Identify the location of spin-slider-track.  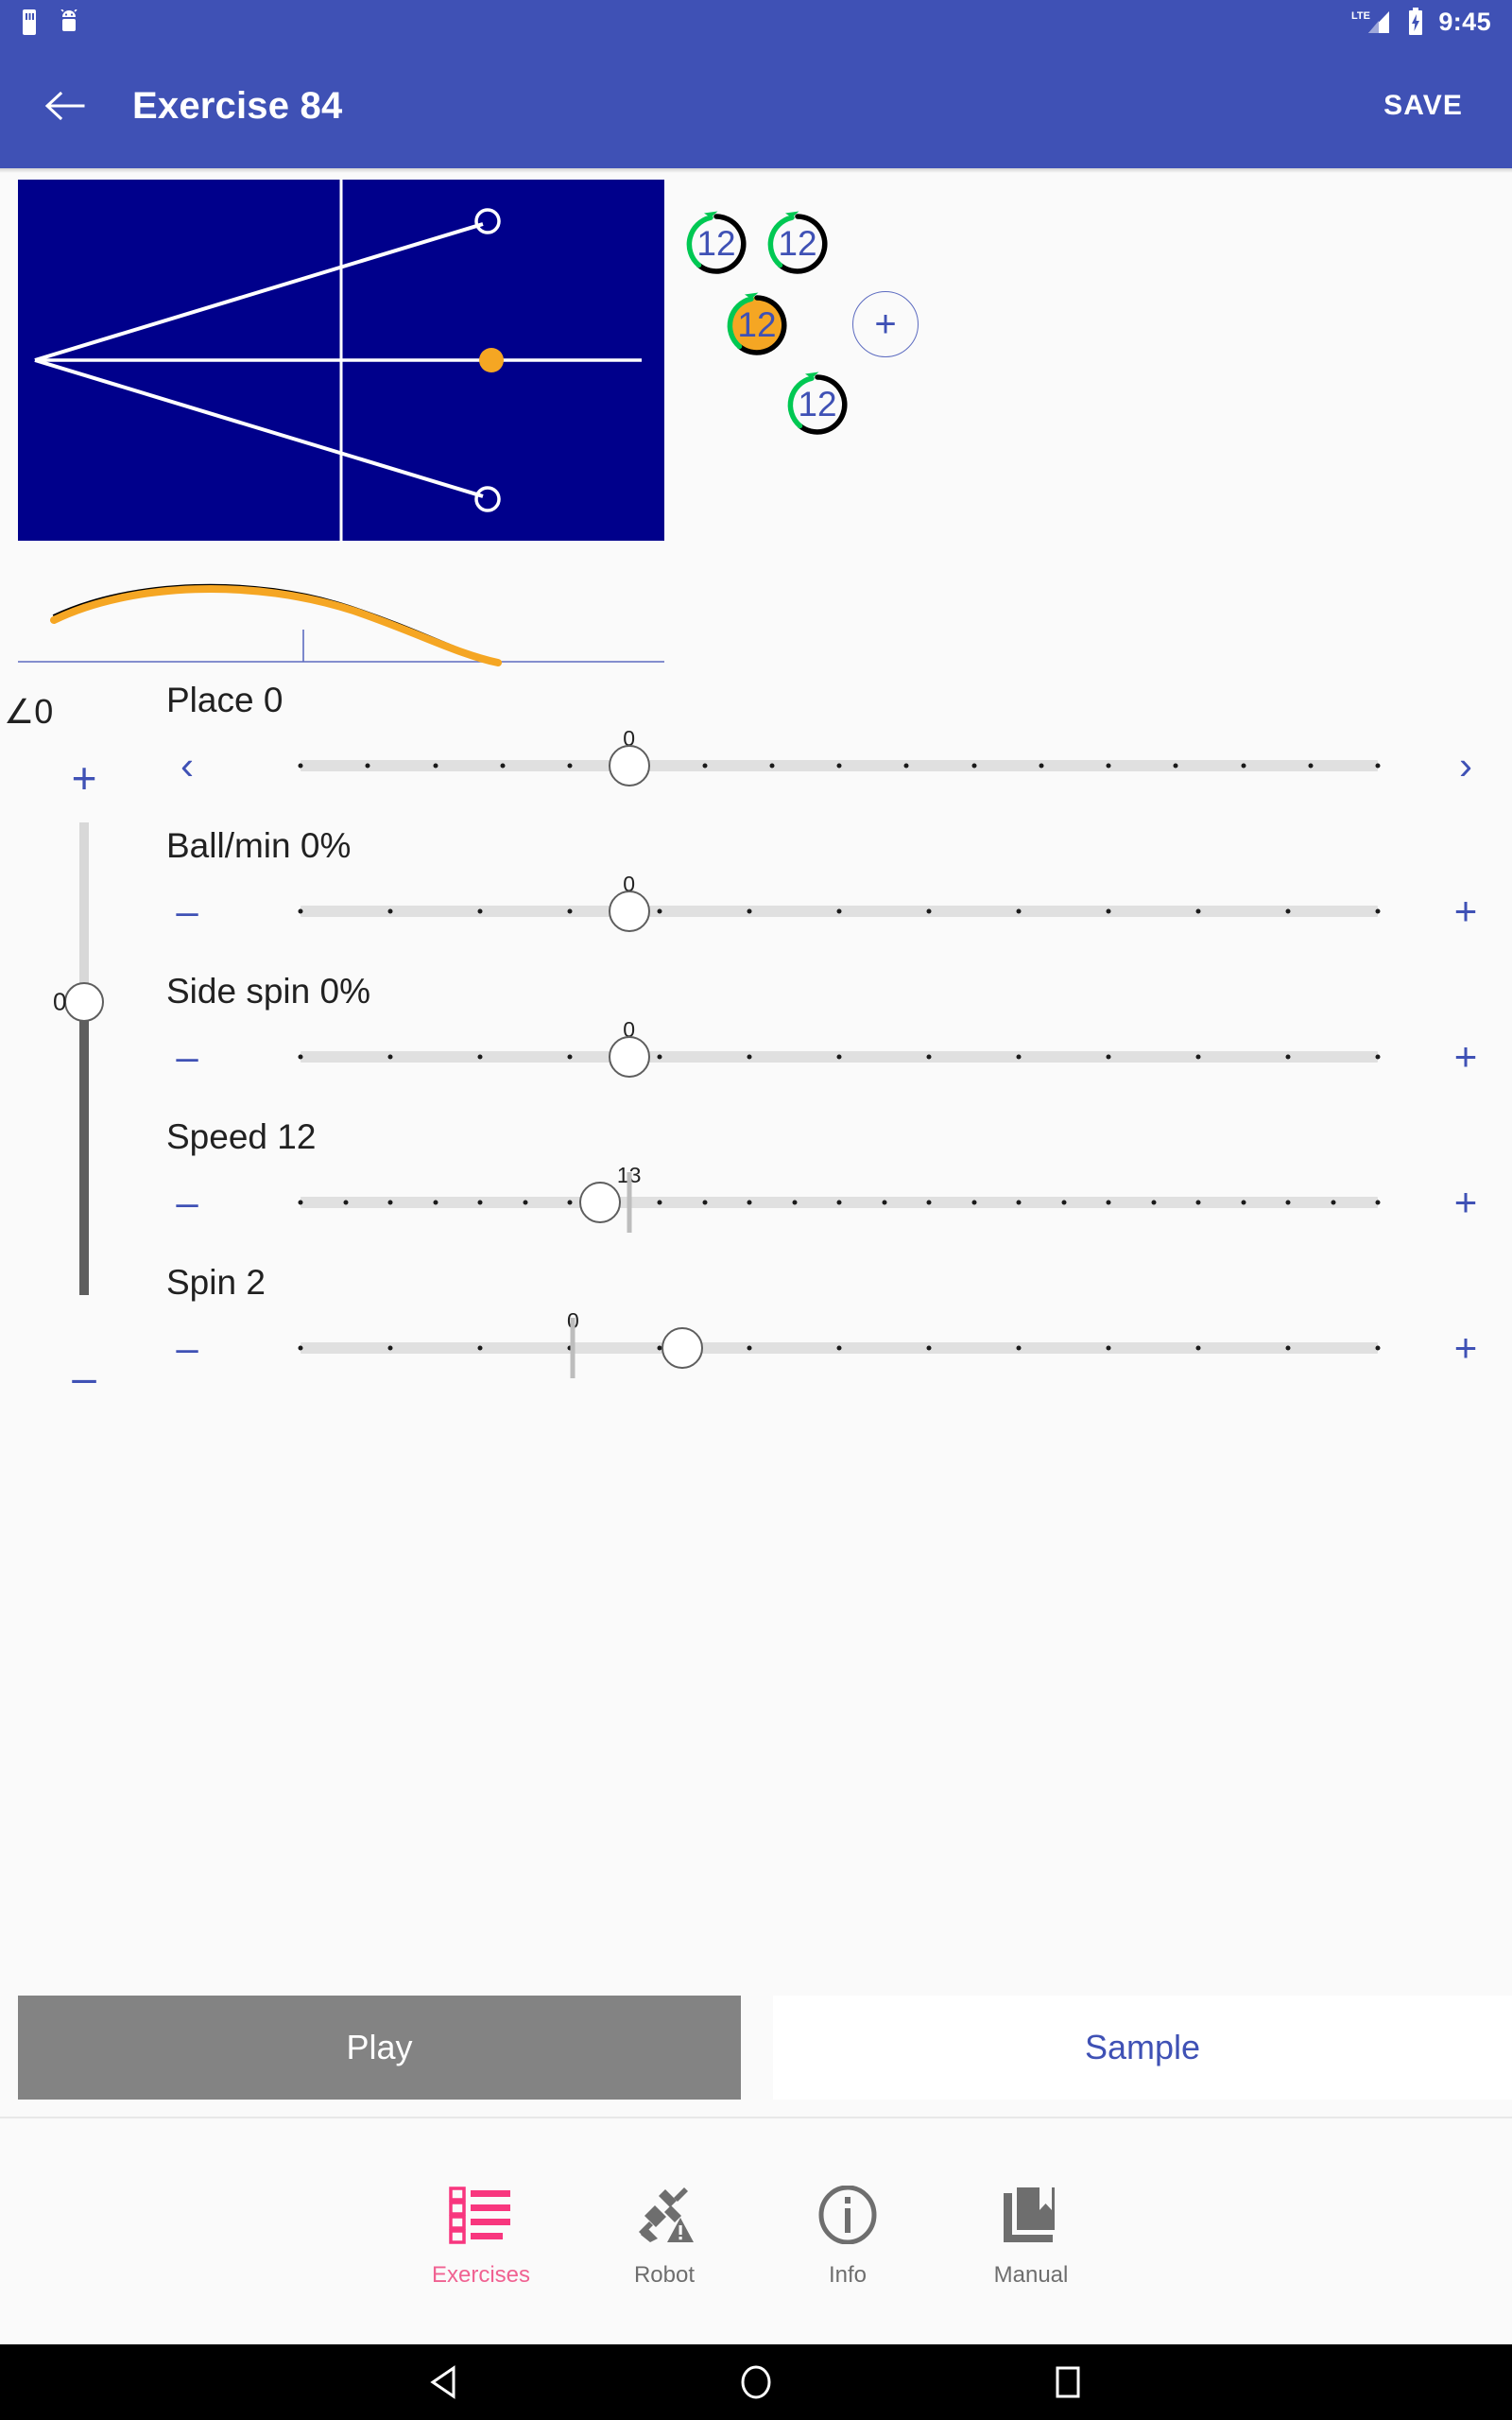
(839, 1348).